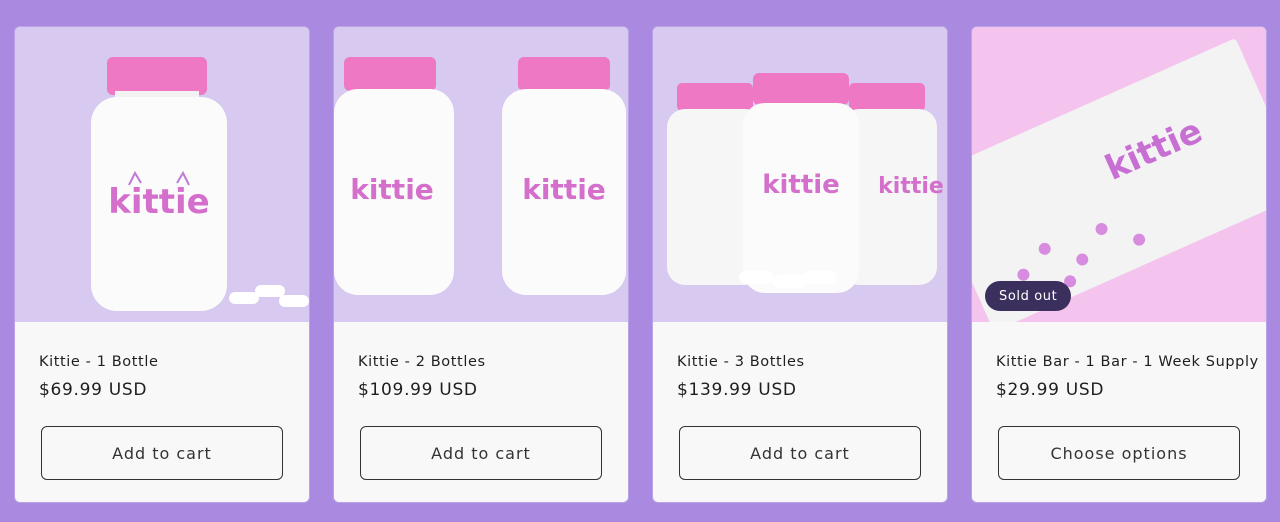 The width and height of the screenshot is (1280, 522). I want to click on product-image: kittie, so click(162, 174).